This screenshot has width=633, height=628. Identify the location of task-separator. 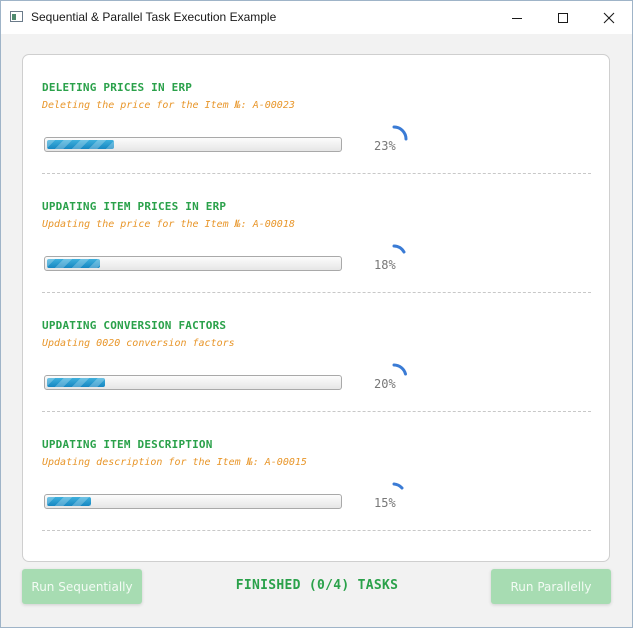
(316, 530).